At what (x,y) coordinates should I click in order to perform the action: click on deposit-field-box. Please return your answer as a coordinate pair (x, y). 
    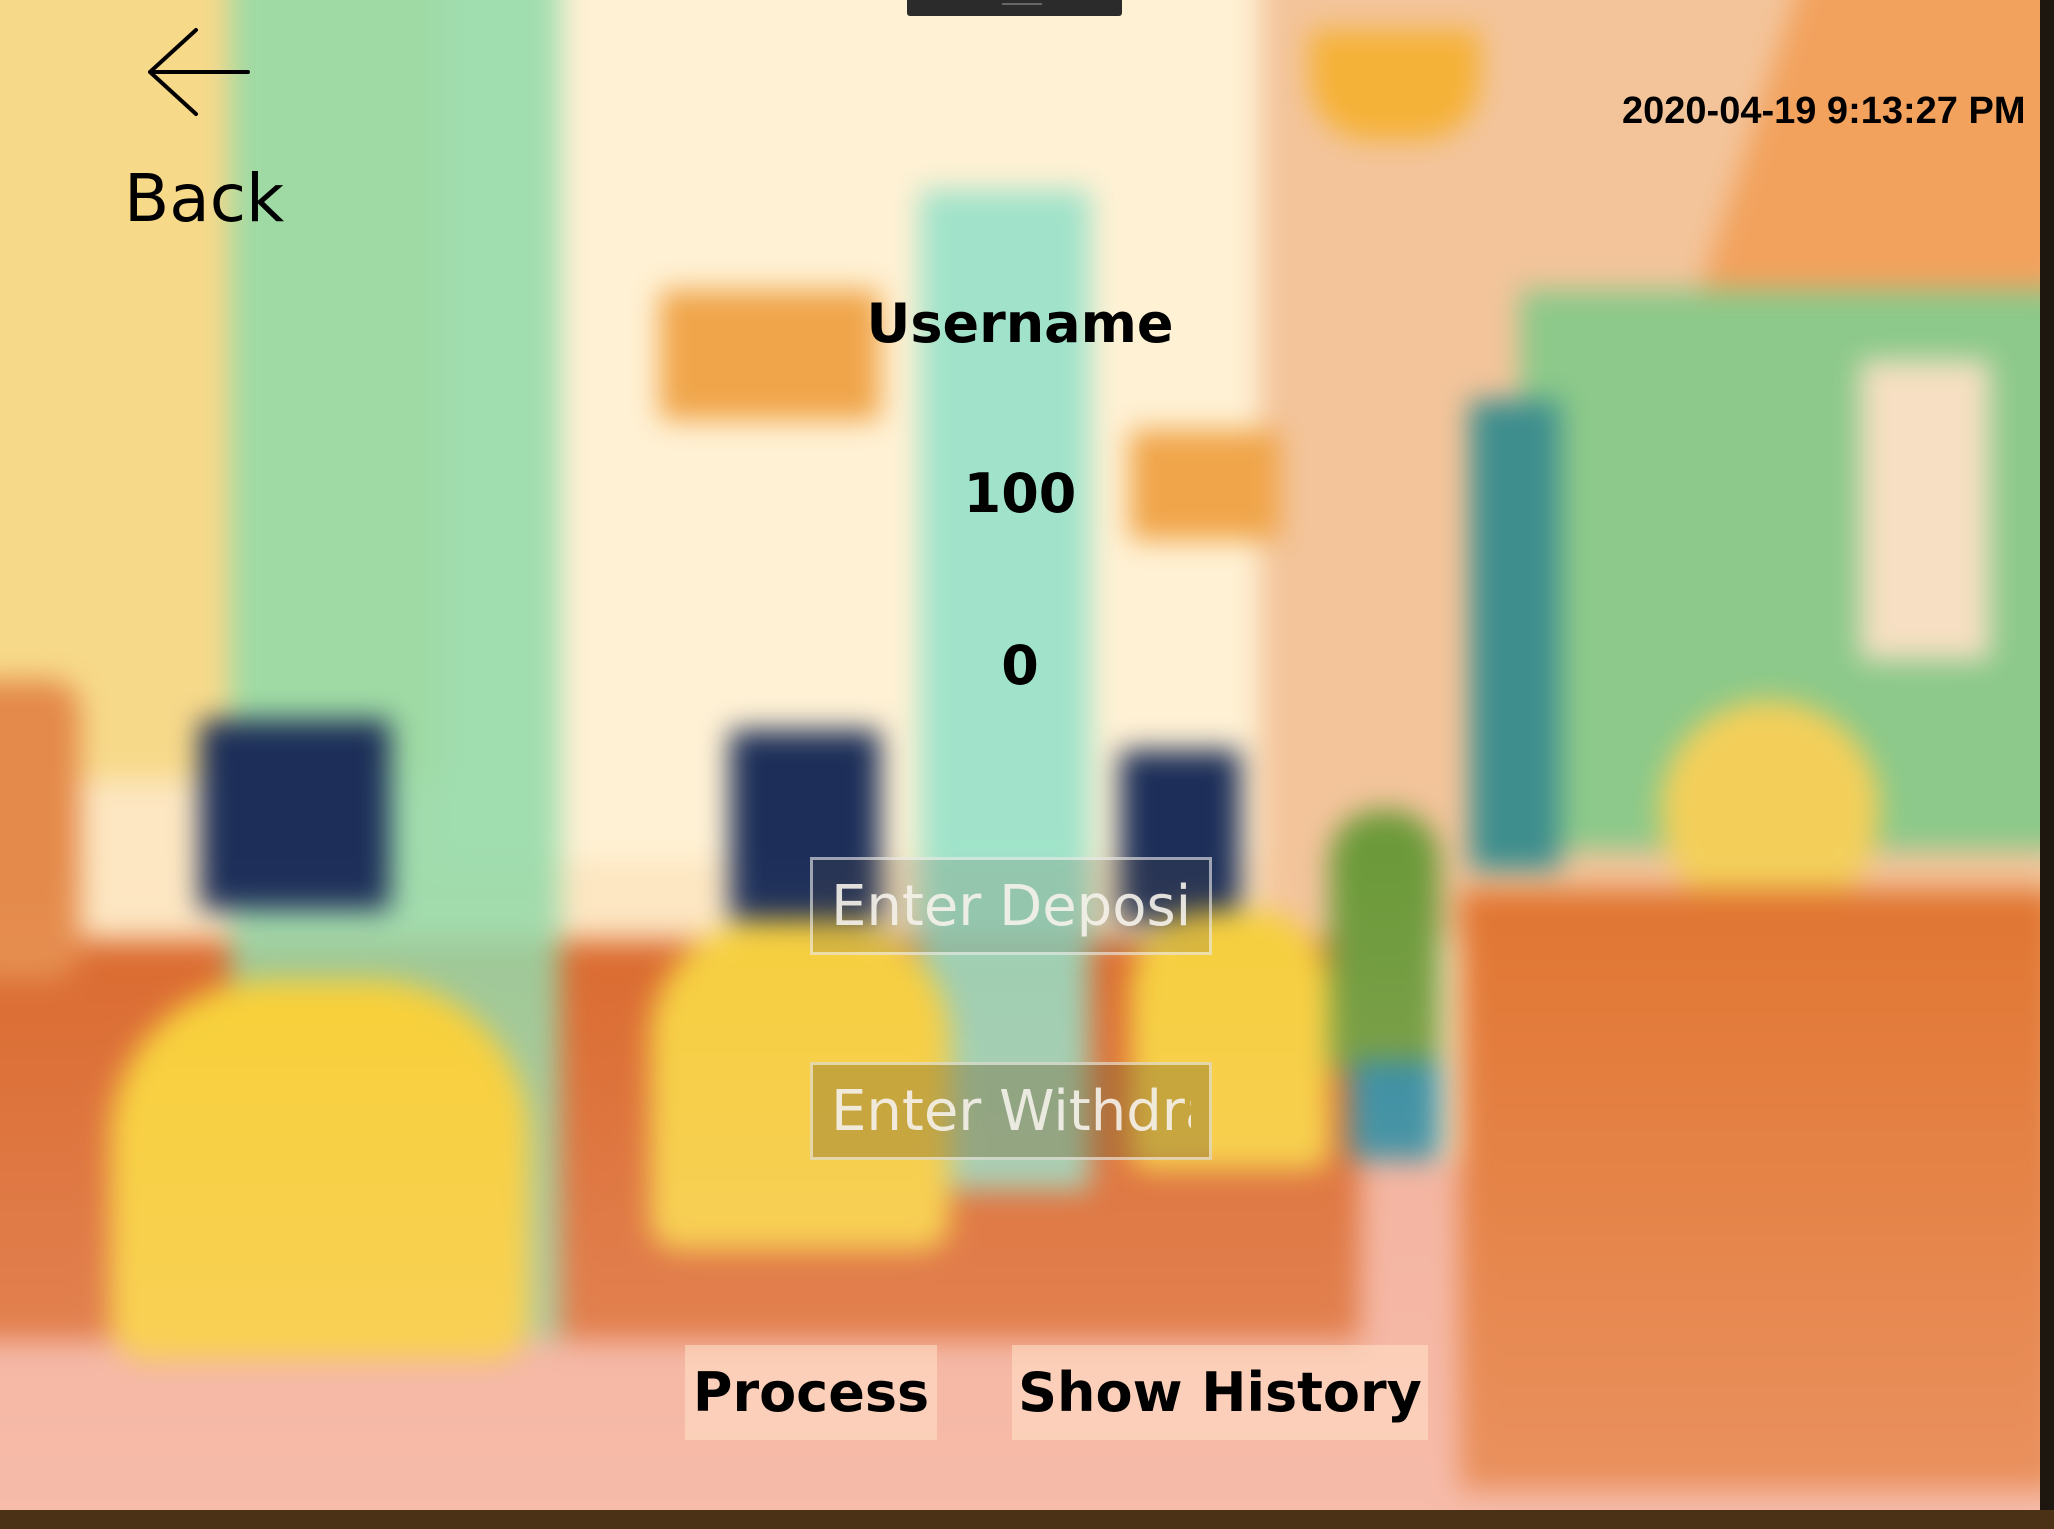
    Looking at the image, I should click on (1011, 906).